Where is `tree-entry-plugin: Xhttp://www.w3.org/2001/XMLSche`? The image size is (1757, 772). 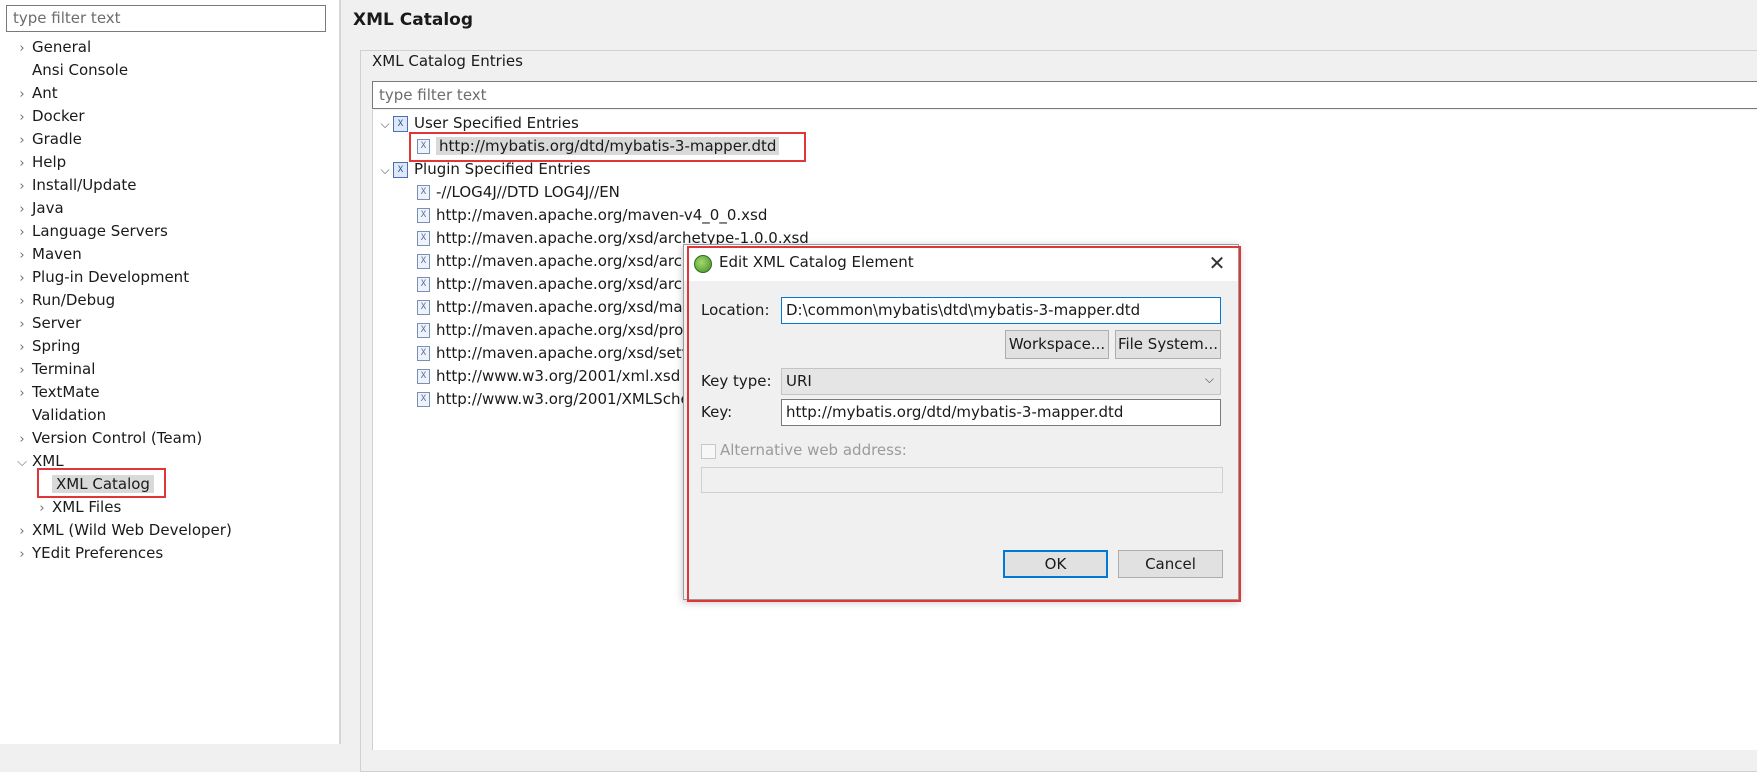 tree-entry-plugin: Xhttp://www.w3.org/2001/XMLSche is located at coordinates (553, 399).